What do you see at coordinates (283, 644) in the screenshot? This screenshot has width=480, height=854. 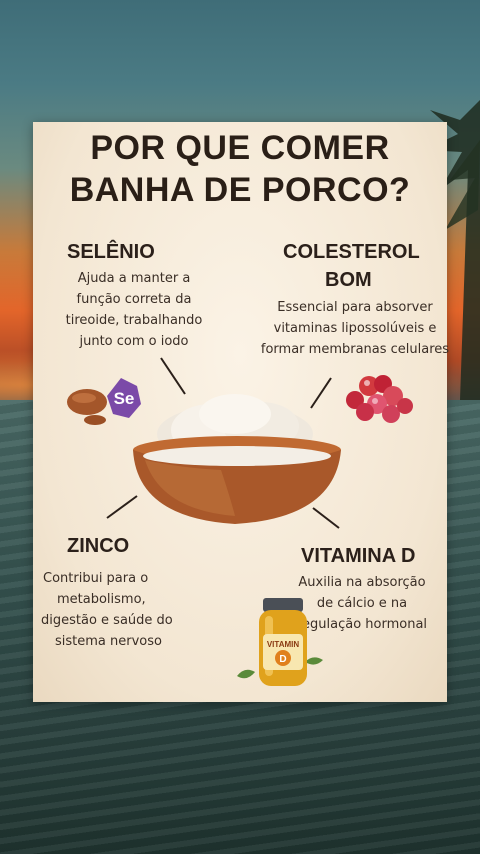 I see `jar-label: VITAMIN` at bounding box center [283, 644].